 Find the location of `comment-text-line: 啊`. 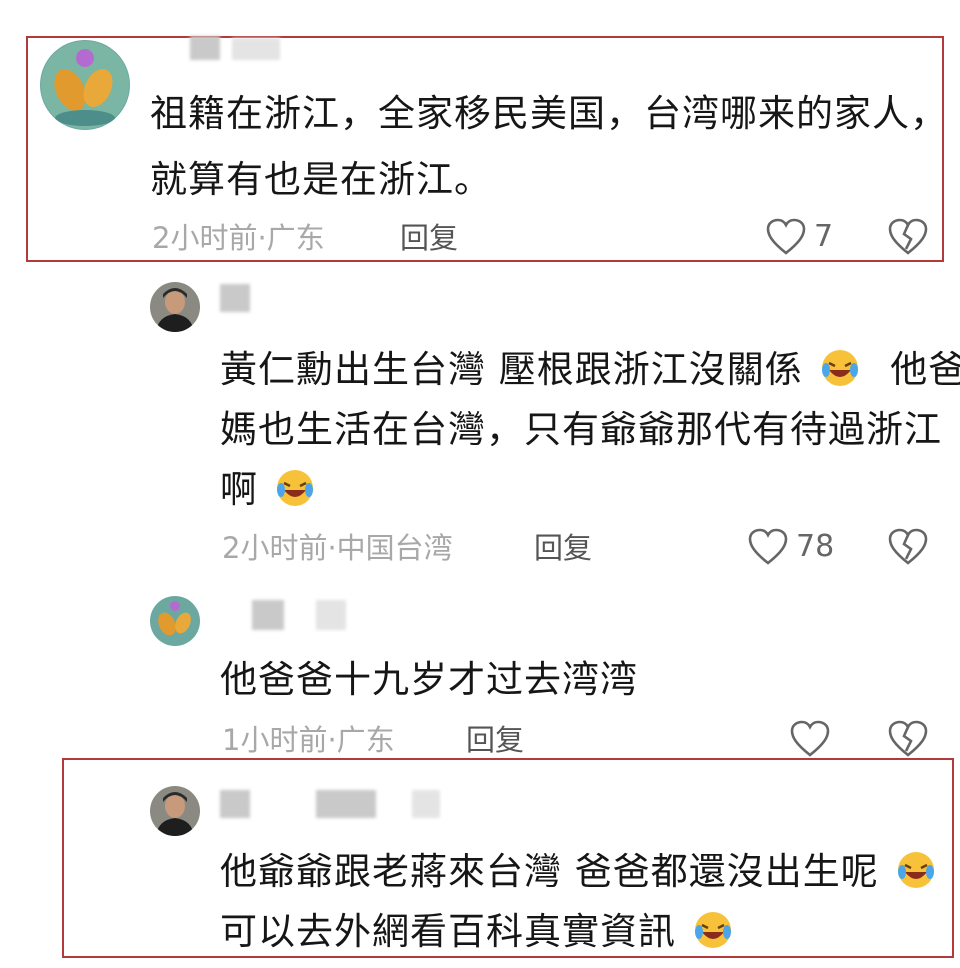

comment-text-line: 啊 is located at coordinates (267, 493).